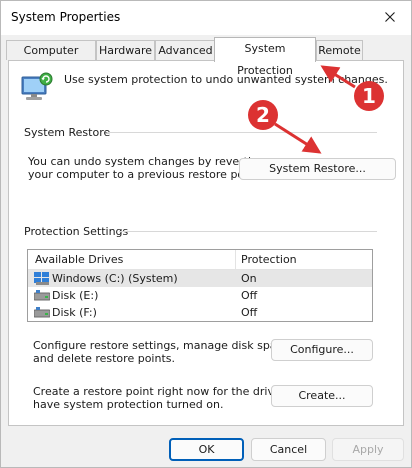  What do you see at coordinates (66, 17) in the screenshot?
I see `window-title: System Properties` at bounding box center [66, 17].